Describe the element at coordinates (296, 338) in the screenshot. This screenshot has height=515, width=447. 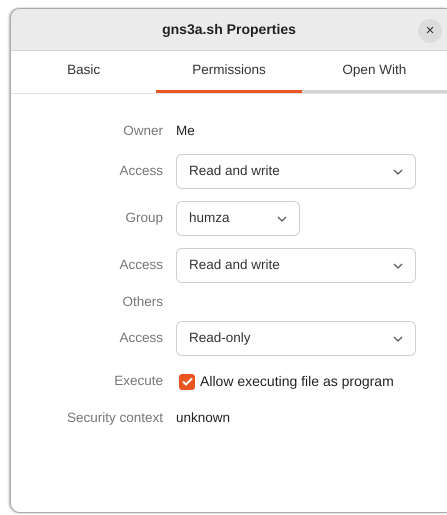
I see `dropdown: Read-only` at that location.